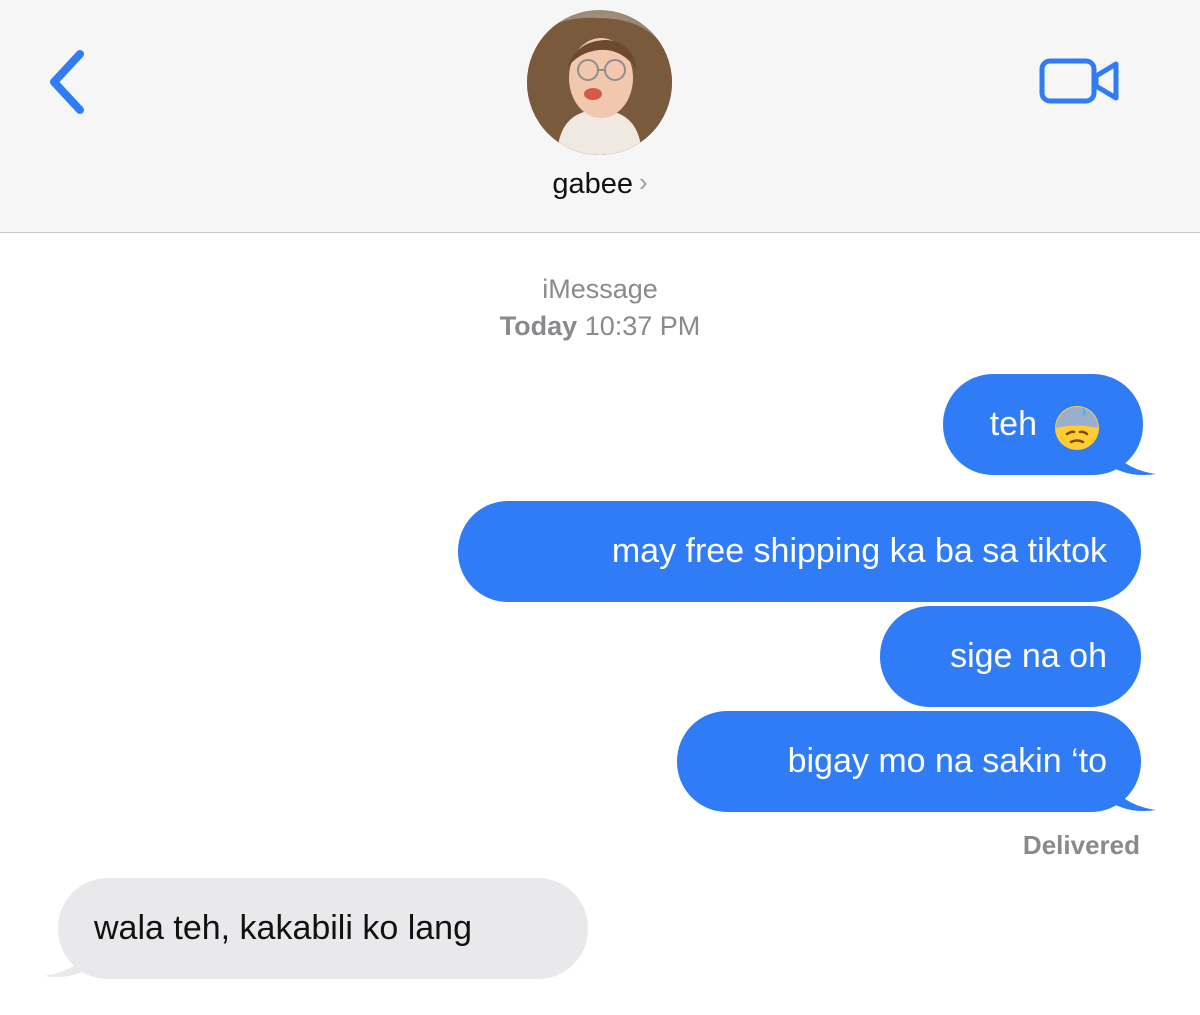 This screenshot has width=1200, height=1015. What do you see at coordinates (643, 182) in the screenshot?
I see `chevron-right-icon: ›` at bounding box center [643, 182].